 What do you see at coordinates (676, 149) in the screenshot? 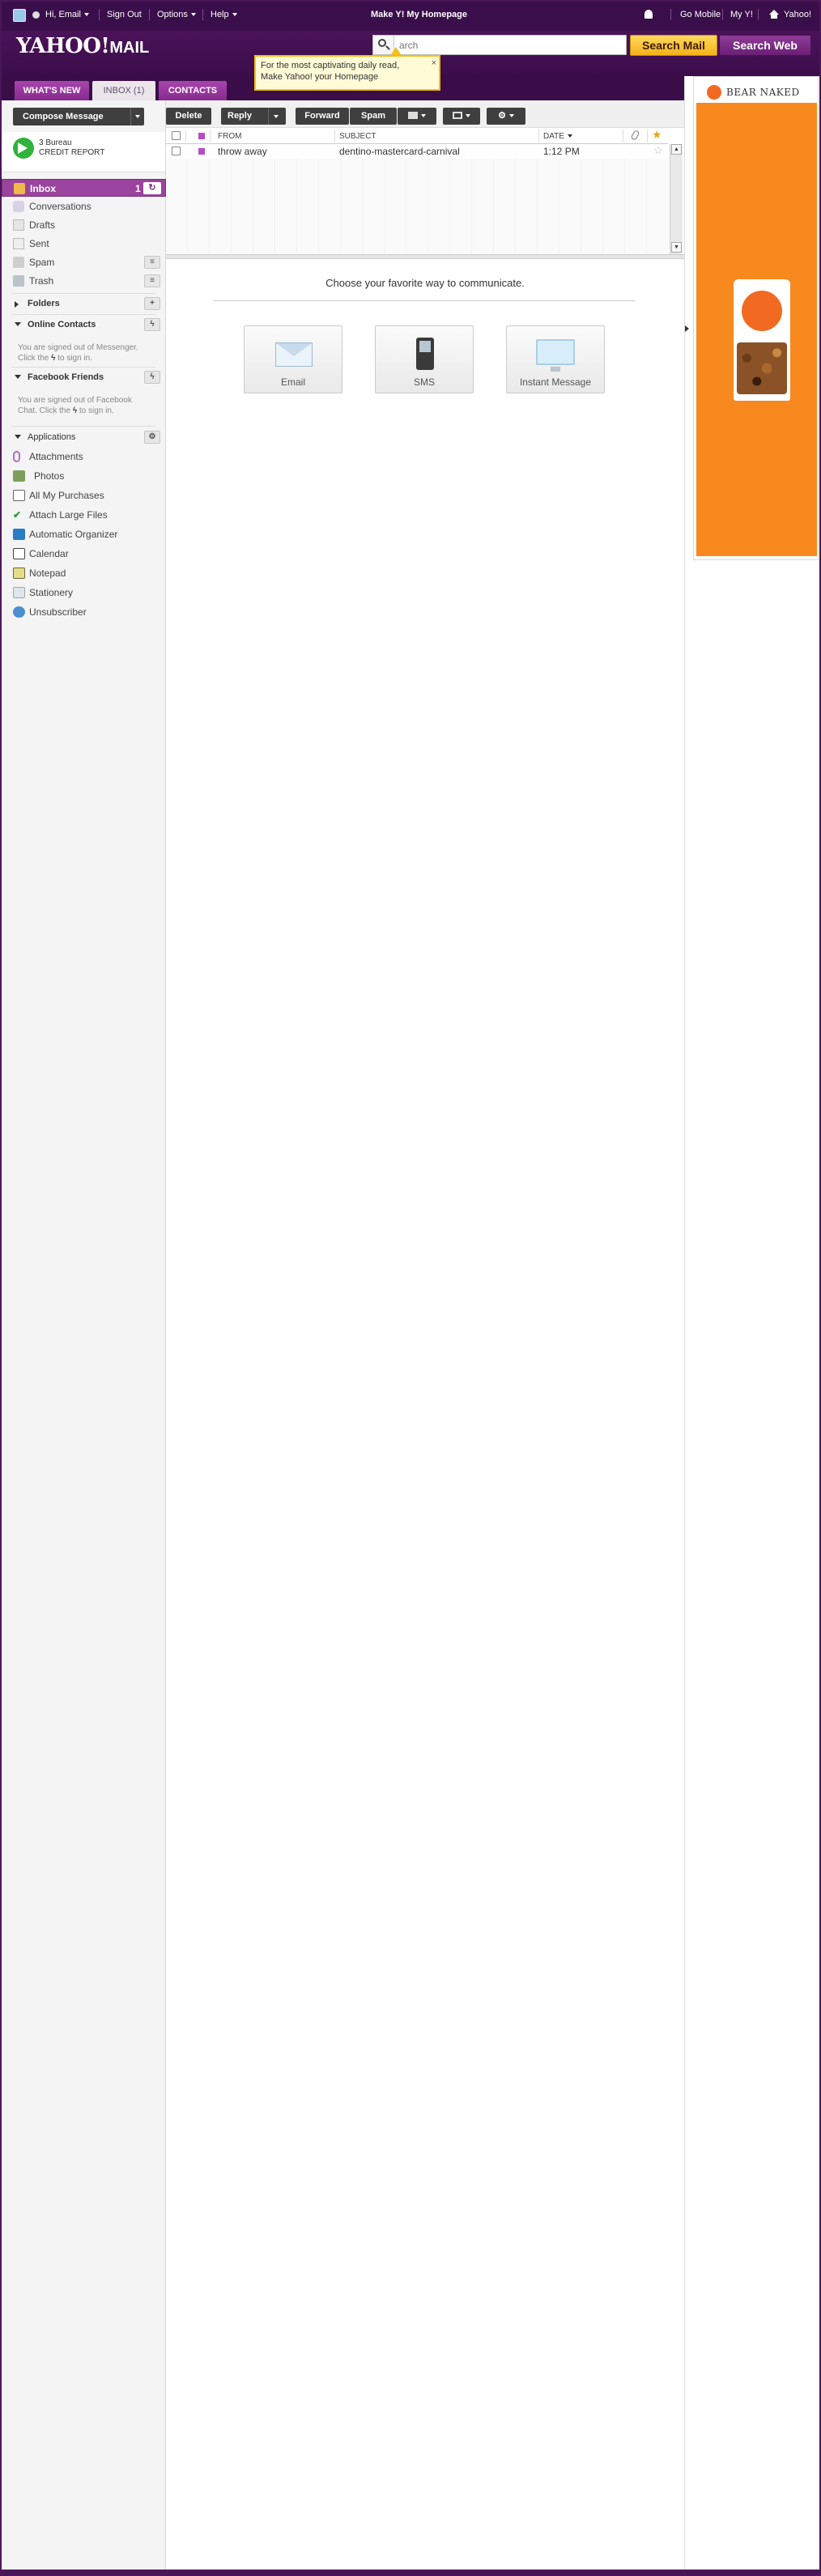
I see `scroll-up-icon: ▲` at bounding box center [676, 149].